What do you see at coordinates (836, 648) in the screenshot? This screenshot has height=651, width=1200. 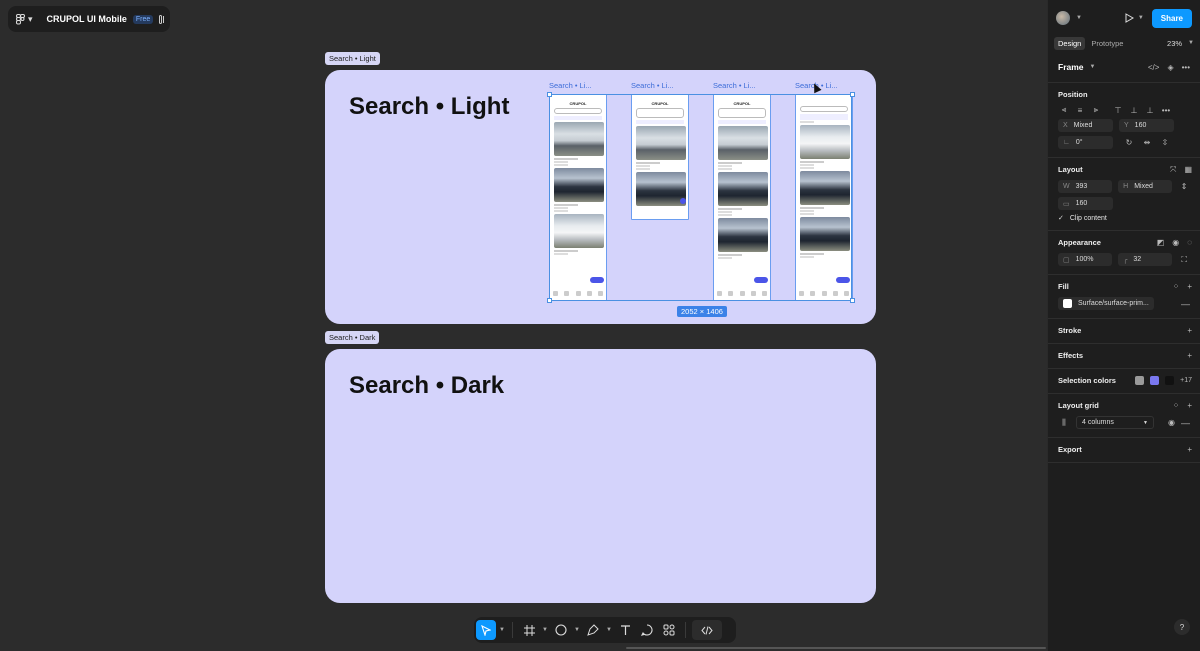 I see `horizontal-scrollbar` at bounding box center [836, 648].